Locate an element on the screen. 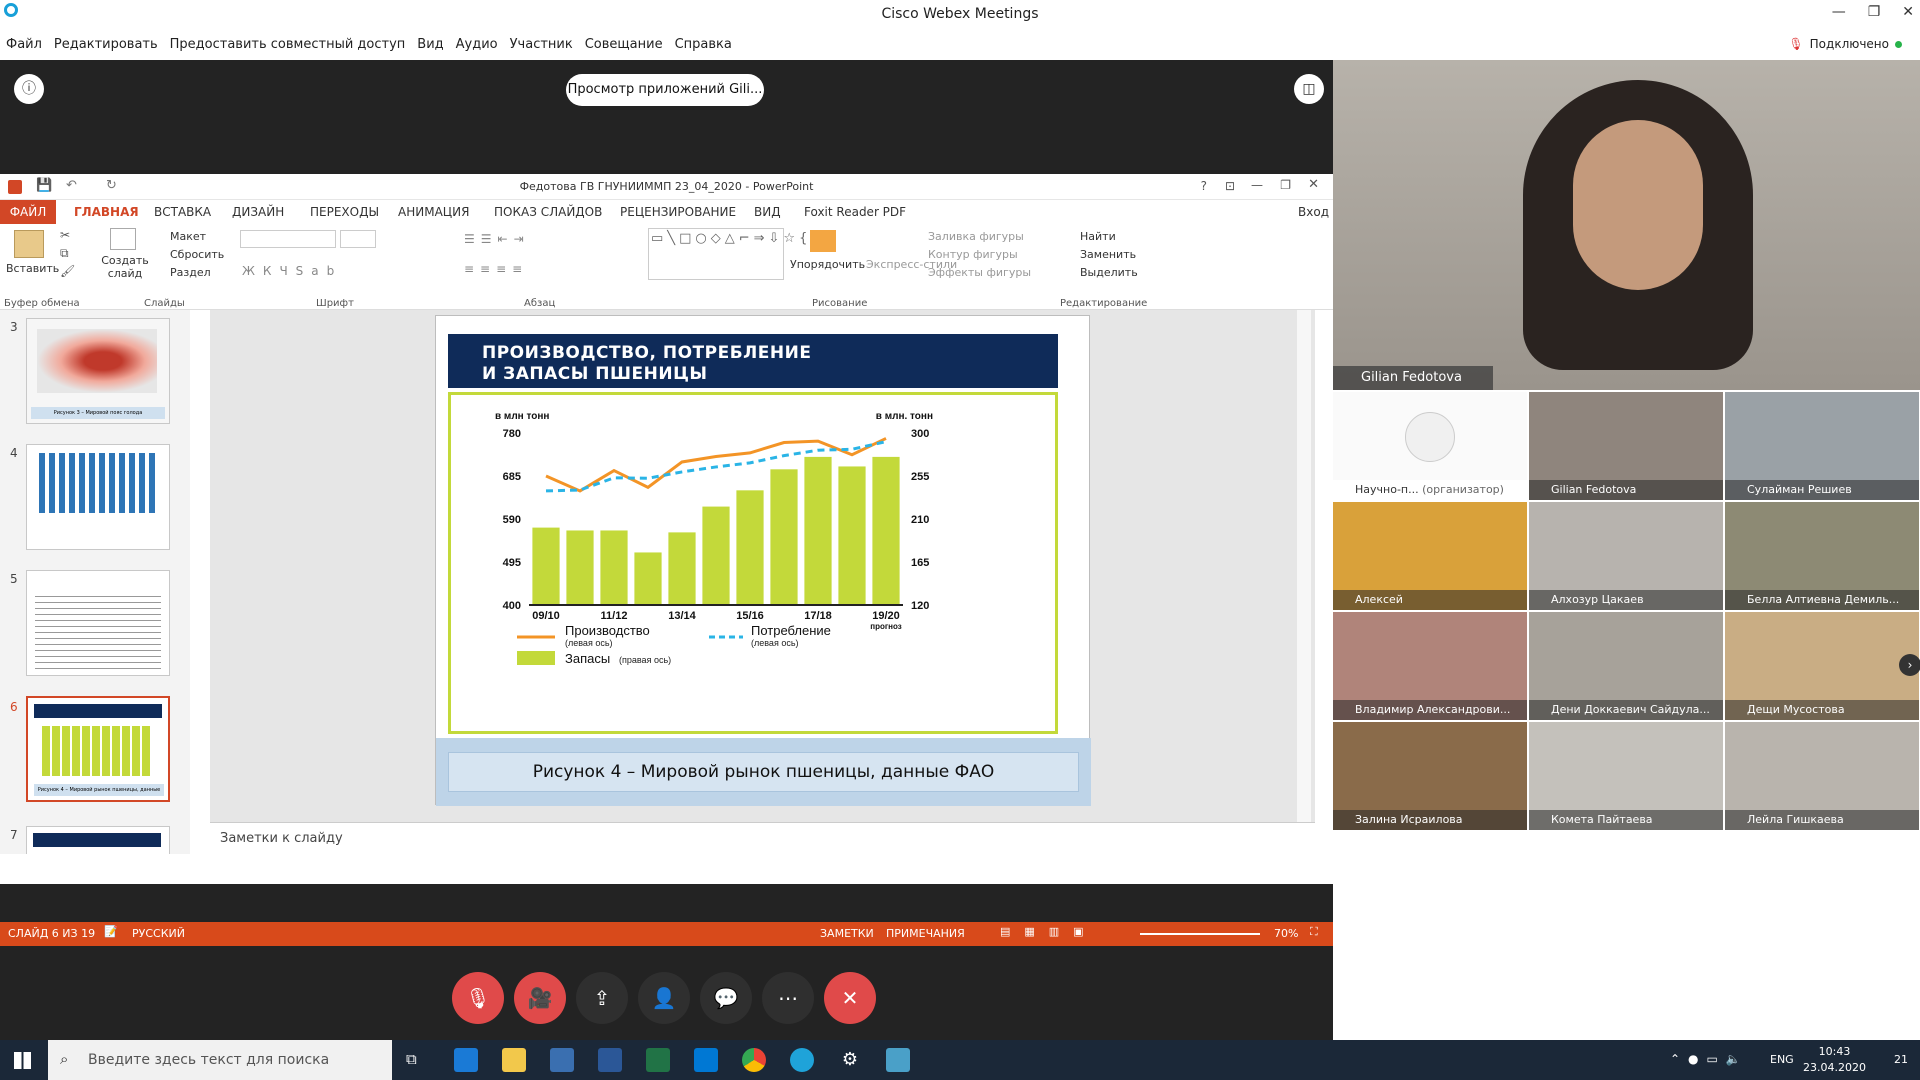 The width and height of the screenshot is (1920, 1080). menu-audio: Аудио is located at coordinates (477, 44).